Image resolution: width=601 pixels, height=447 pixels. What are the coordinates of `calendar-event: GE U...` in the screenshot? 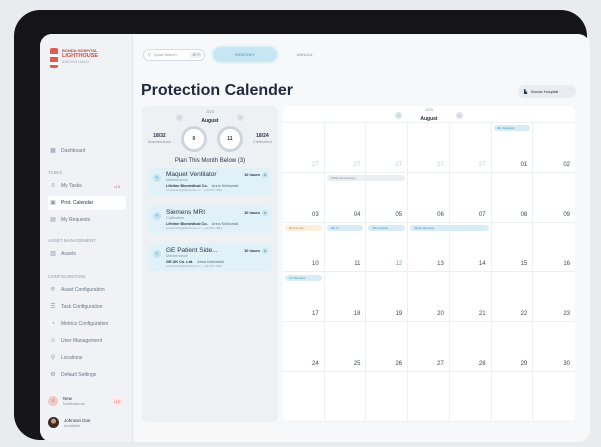 It's located at (345, 227).